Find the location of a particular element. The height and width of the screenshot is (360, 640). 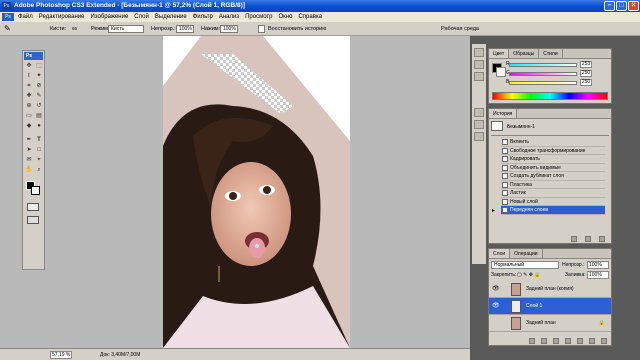

zoom-tool-icon: ⌕ is located at coordinates (39, 170).